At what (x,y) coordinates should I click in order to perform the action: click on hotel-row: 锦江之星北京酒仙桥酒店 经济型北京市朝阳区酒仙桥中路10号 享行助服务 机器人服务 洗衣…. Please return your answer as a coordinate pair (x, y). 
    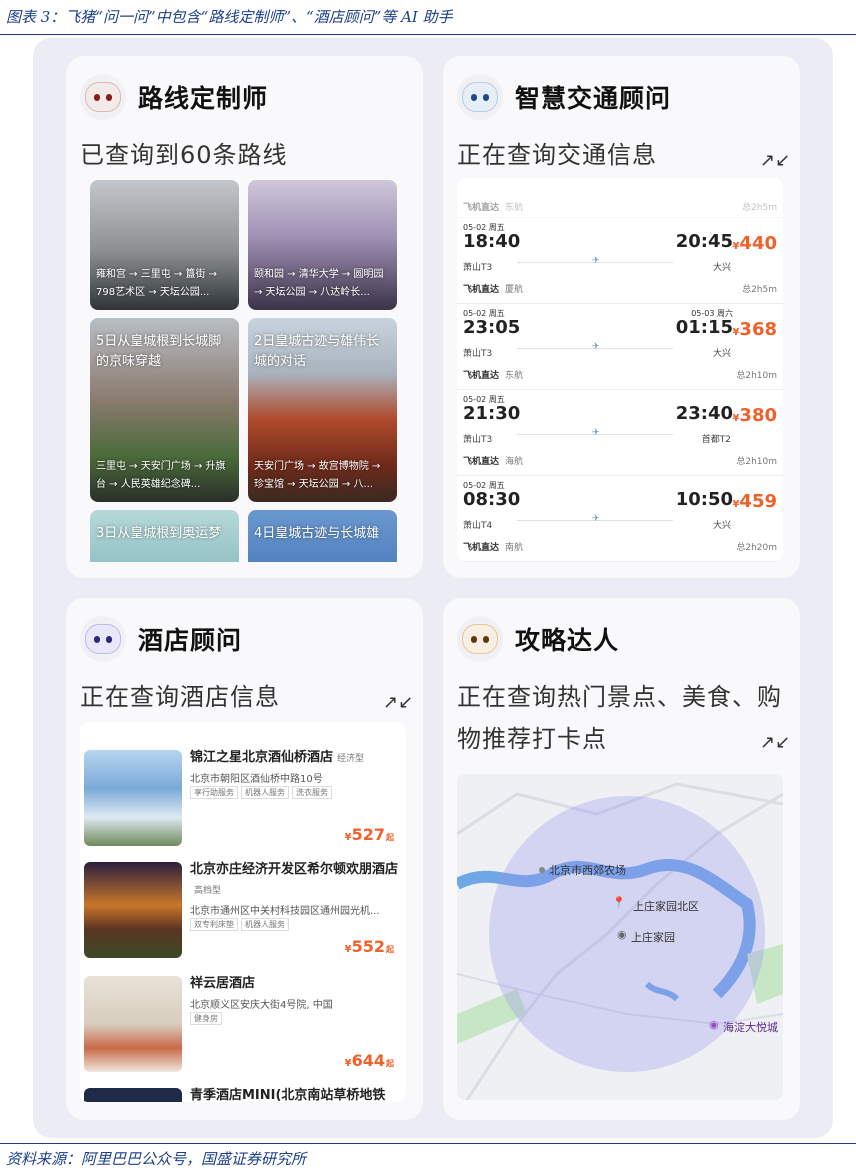
    Looking at the image, I should click on (243, 802).